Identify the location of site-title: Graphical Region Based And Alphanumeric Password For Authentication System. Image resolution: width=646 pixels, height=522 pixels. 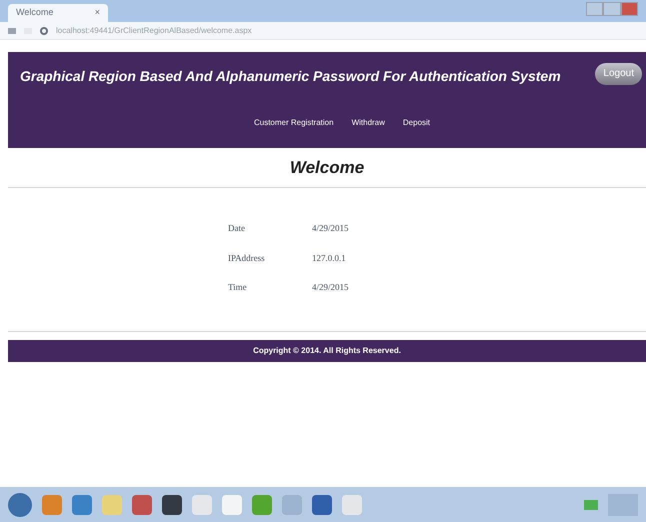
(290, 76).